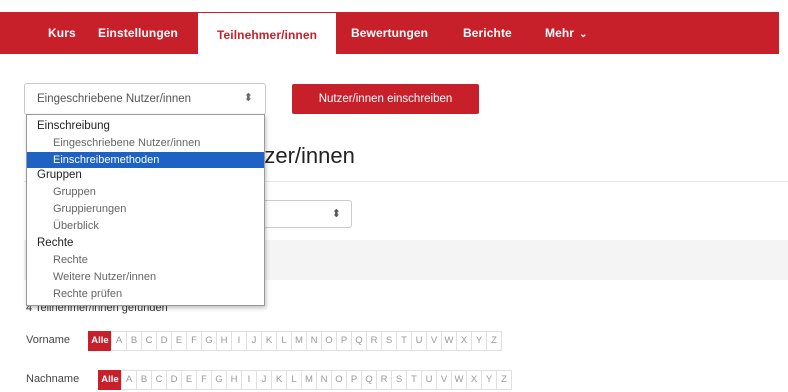 The image size is (788, 392). Describe the element at coordinates (304, 214) in the screenshot. I see `filter-select: ⬍` at that location.